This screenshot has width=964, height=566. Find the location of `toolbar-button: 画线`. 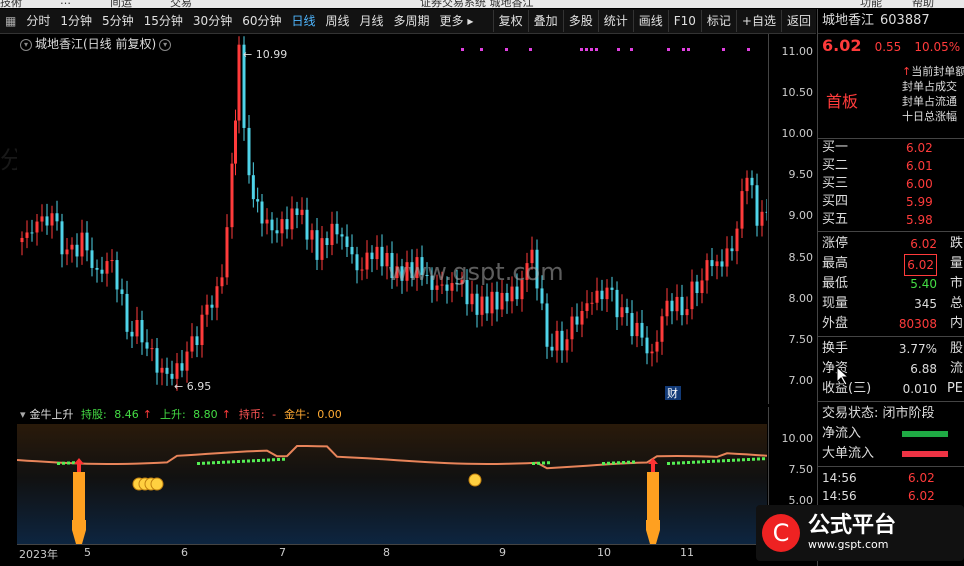

toolbar-button: 画线 is located at coordinates (650, 21).